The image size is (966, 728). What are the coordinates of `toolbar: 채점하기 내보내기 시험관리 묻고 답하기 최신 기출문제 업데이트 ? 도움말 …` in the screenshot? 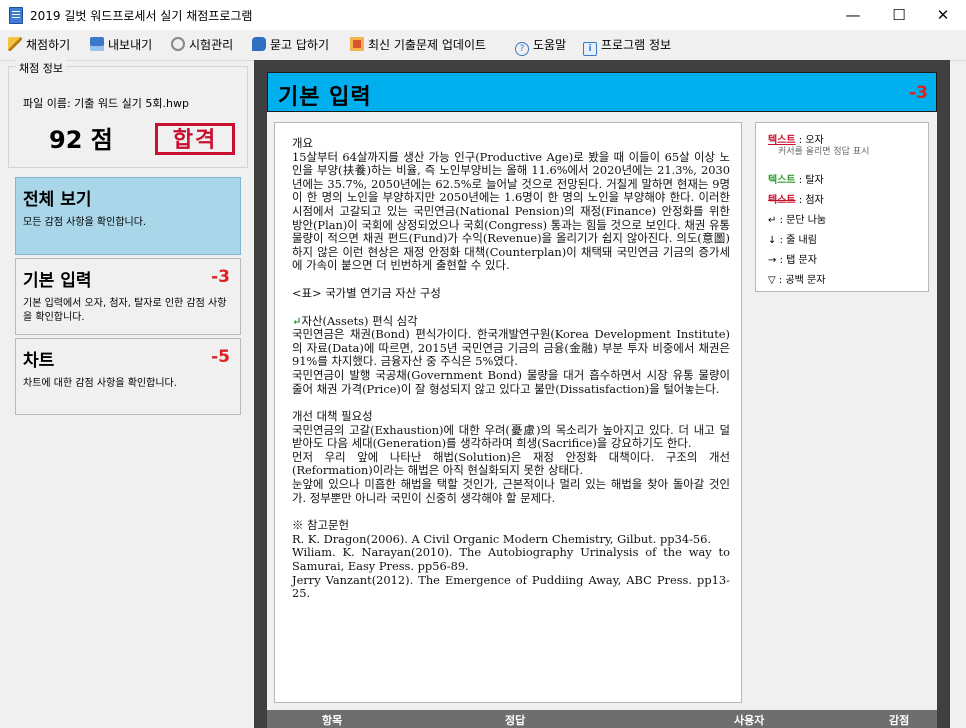 It's located at (483, 45).